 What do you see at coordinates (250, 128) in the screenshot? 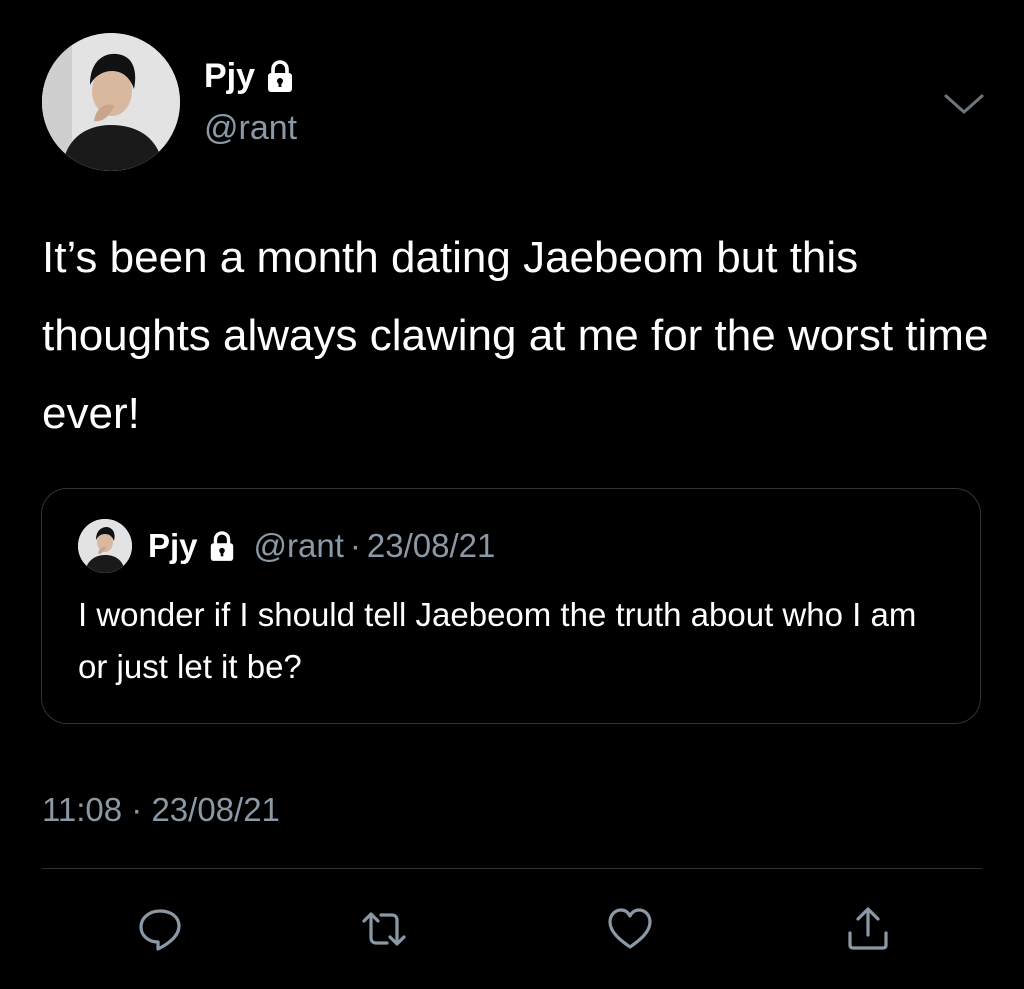
I see `author-handle: @rant` at bounding box center [250, 128].